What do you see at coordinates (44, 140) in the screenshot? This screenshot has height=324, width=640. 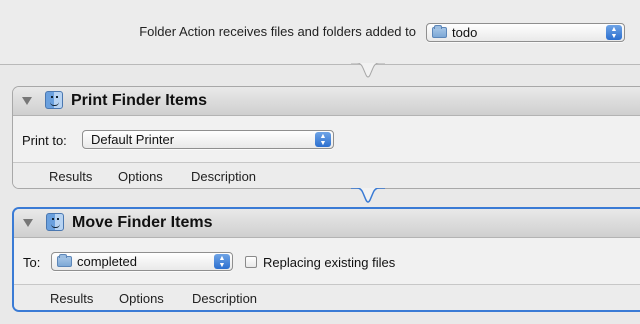 I see `print-to-label: Print to:` at bounding box center [44, 140].